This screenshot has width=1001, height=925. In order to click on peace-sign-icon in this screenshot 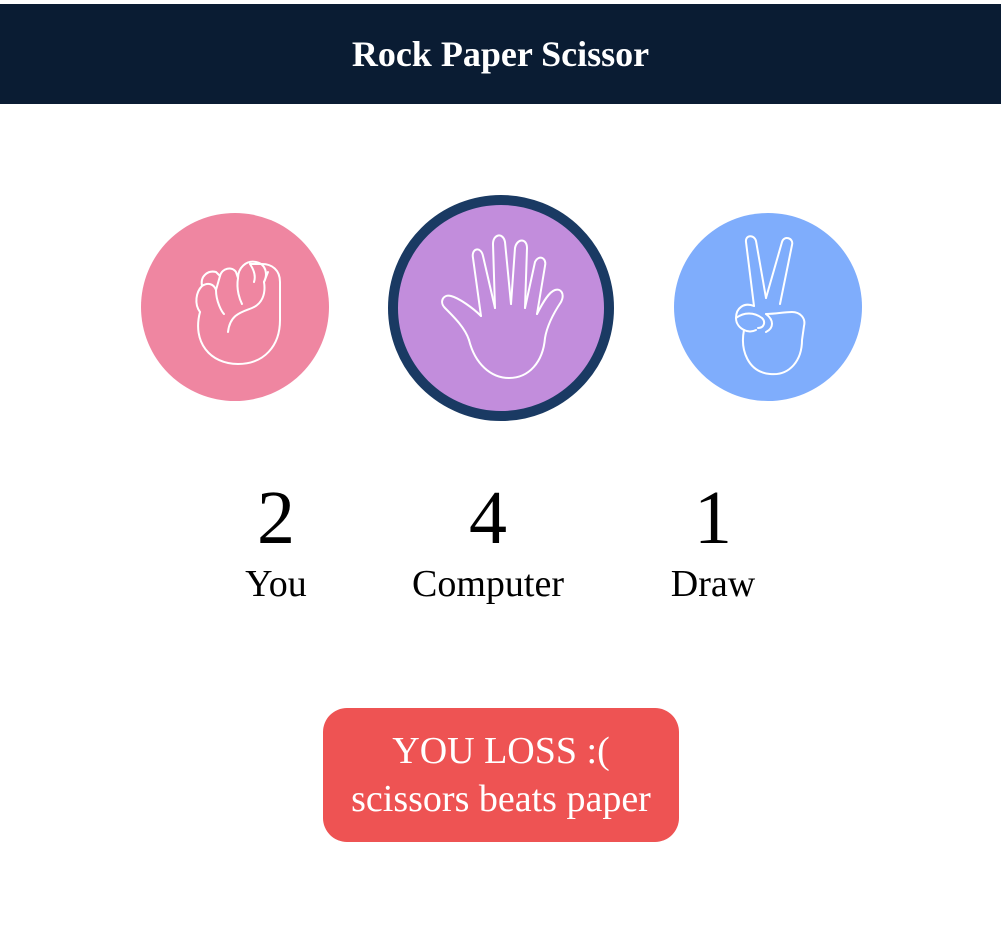, I will do `click(770, 305)`.